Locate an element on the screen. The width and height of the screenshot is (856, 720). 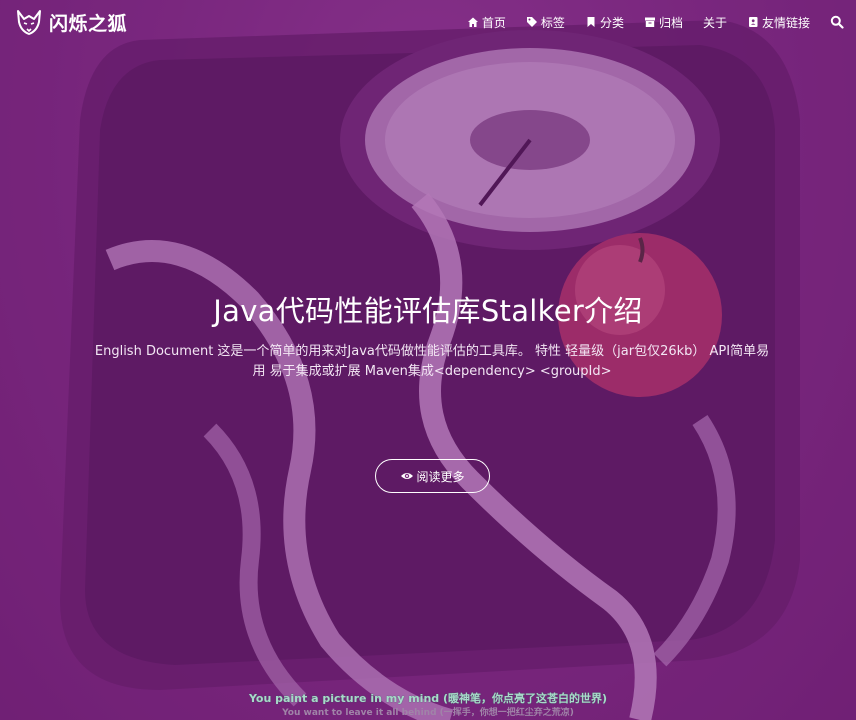
top-navbar: 闪烁之狐 首页 标签 分类 归档 关于 友情链接 is located at coordinates (428, 22).